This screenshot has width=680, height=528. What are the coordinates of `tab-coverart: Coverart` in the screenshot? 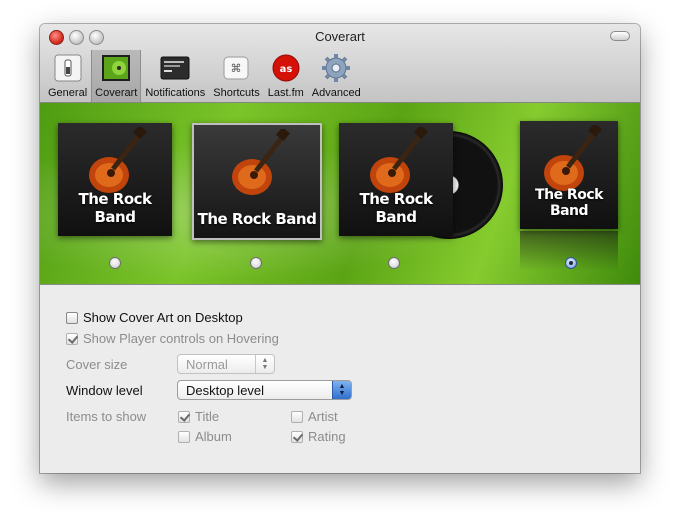 It's located at (116, 76).